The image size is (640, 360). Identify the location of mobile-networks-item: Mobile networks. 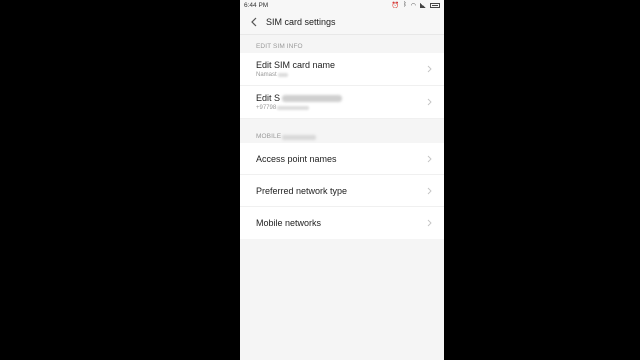
(342, 223).